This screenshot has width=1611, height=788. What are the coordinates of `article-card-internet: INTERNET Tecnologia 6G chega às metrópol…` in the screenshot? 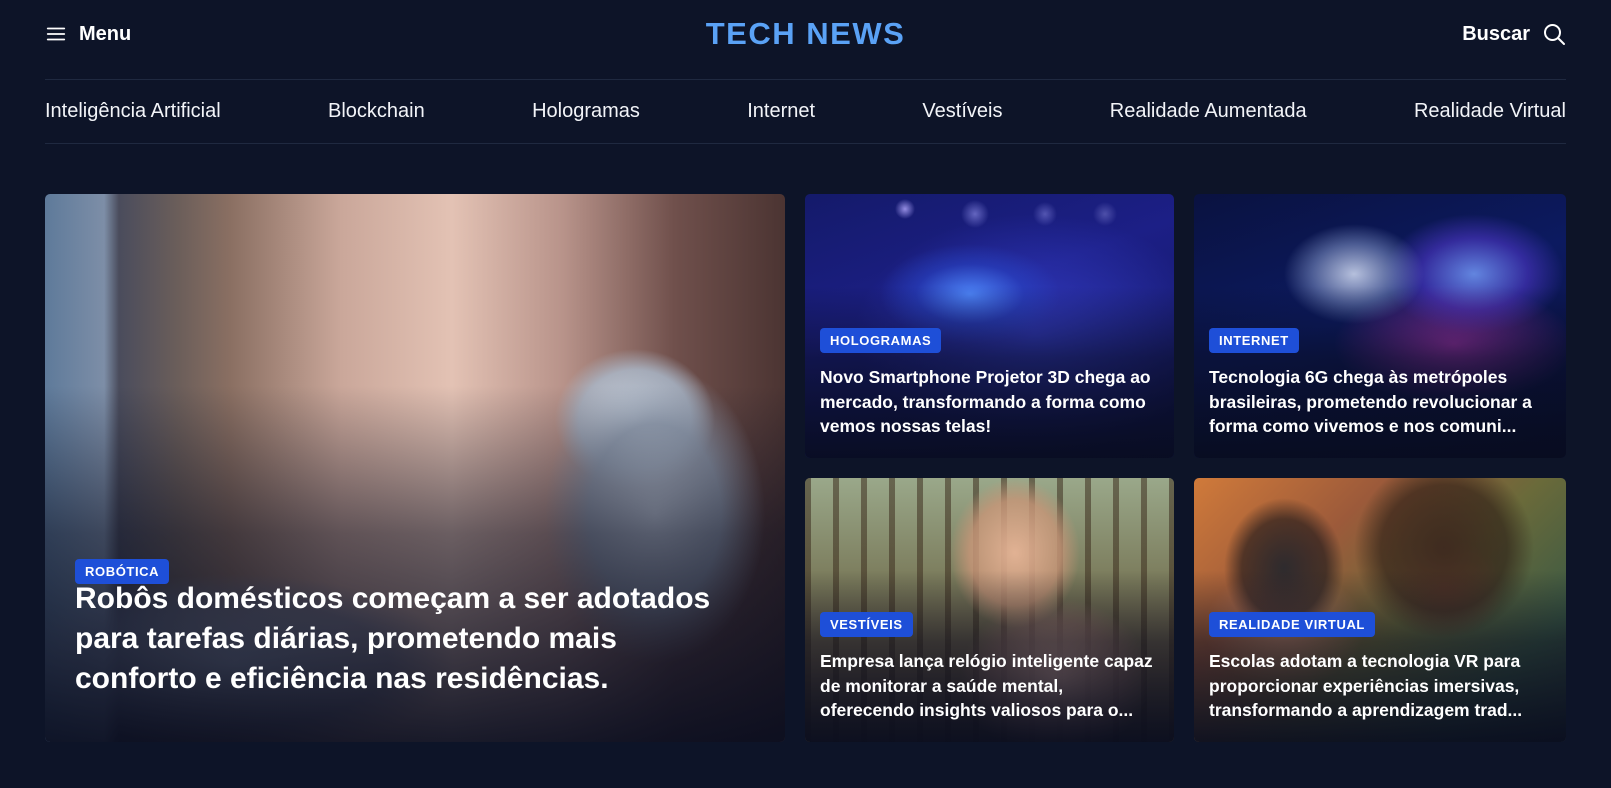 It's located at (1380, 326).